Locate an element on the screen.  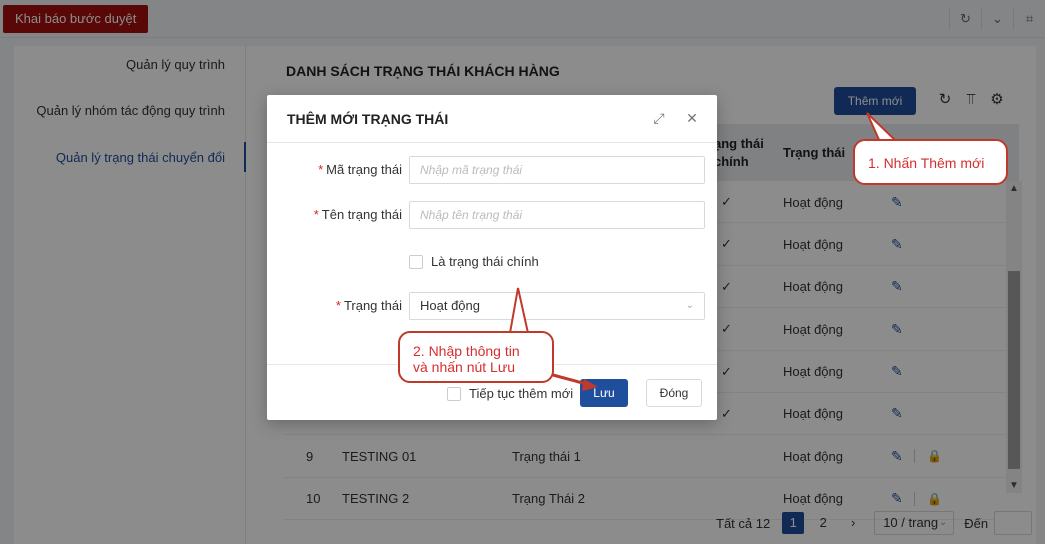
modal-header: THÊM MỚI TRẠNG THÁI ⤢ ✕ is located at coordinates (492, 119).